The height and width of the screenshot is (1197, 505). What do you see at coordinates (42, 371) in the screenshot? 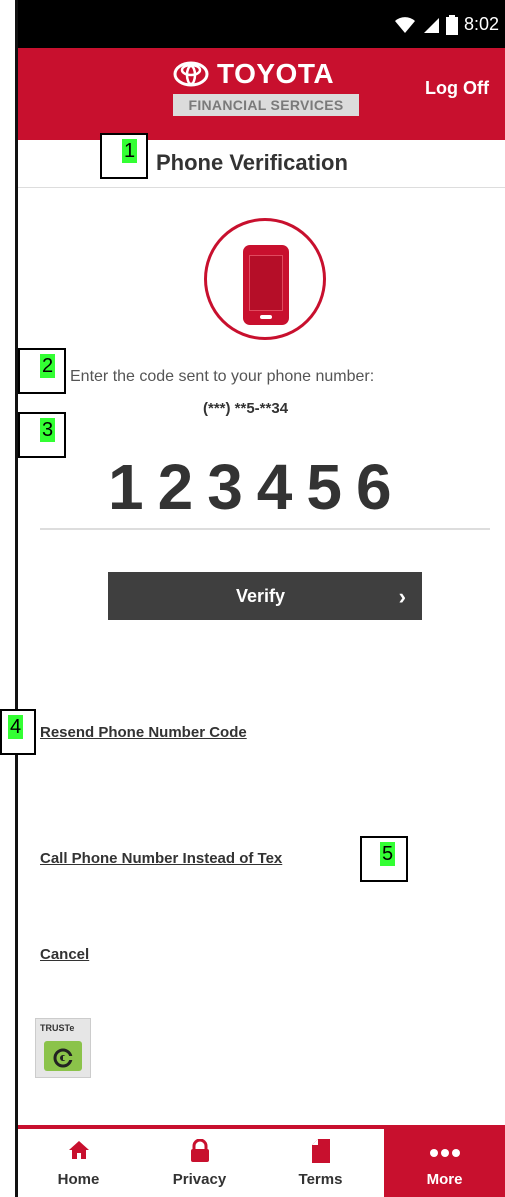
I see `callout-2: 2` at bounding box center [42, 371].